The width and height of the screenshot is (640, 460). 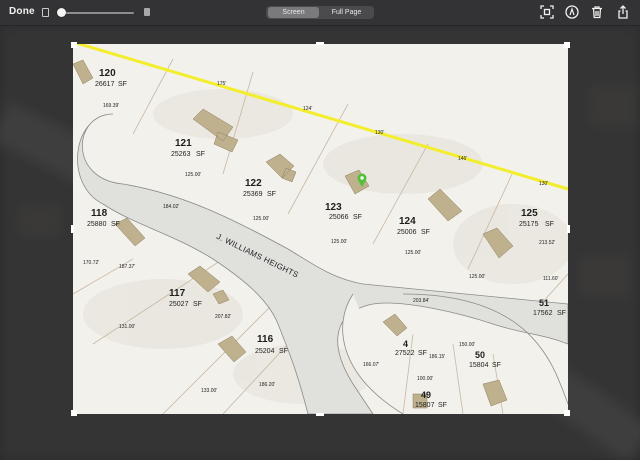 What do you see at coordinates (346, 12) in the screenshot?
I see `full-page-tab: Full Page` at bounding box center [346, 12].